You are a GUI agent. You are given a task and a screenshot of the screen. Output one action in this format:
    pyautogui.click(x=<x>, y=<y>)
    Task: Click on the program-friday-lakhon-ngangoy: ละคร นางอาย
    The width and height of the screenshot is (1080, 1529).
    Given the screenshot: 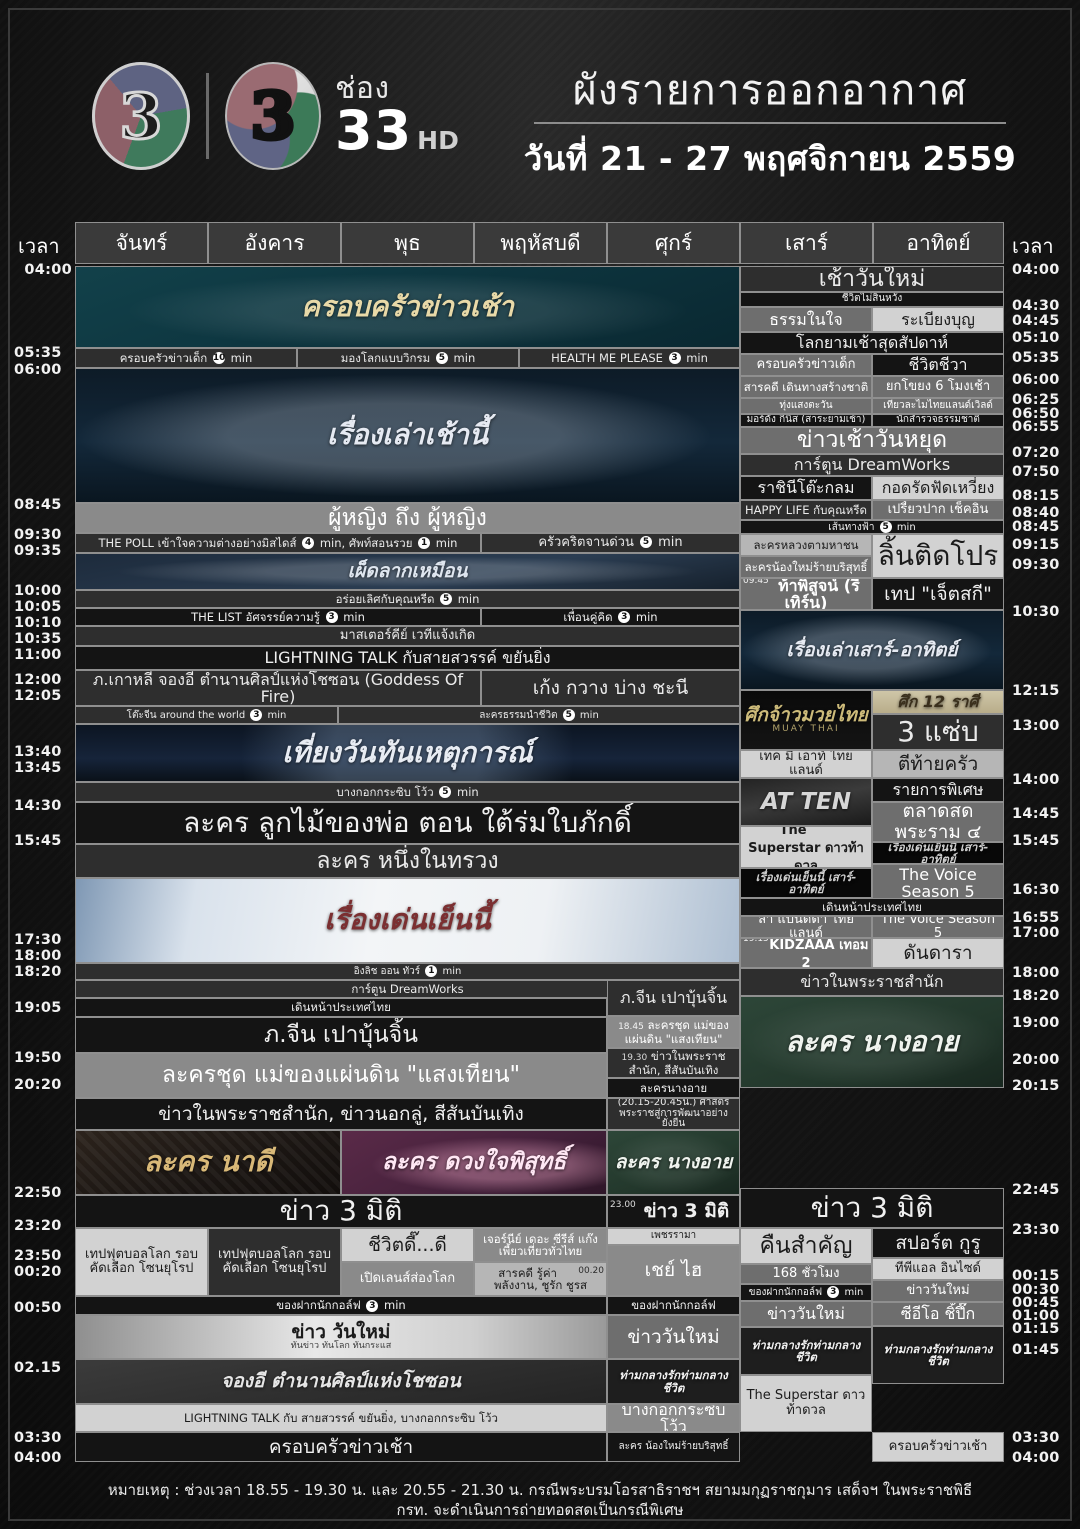 What is the action you would take?
    pyautogui.click(x=673, y=1162)
    